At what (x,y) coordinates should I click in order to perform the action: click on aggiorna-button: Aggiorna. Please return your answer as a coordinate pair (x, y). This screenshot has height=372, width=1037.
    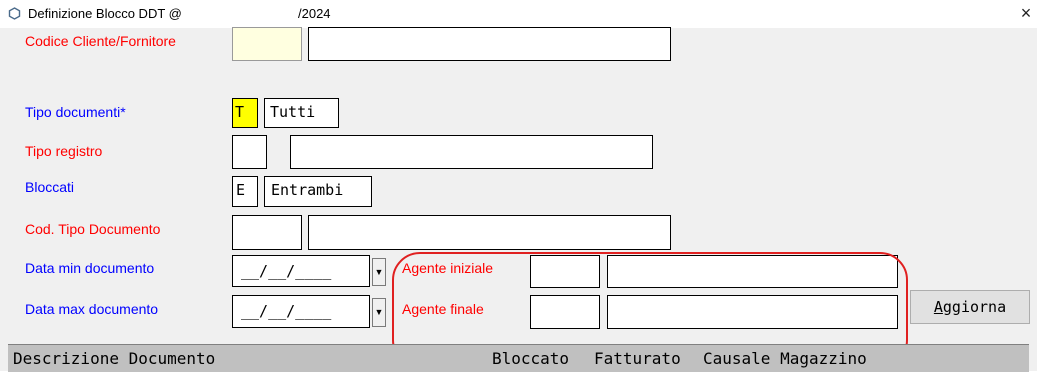
    Looking at the image, I should click on (970, 307).